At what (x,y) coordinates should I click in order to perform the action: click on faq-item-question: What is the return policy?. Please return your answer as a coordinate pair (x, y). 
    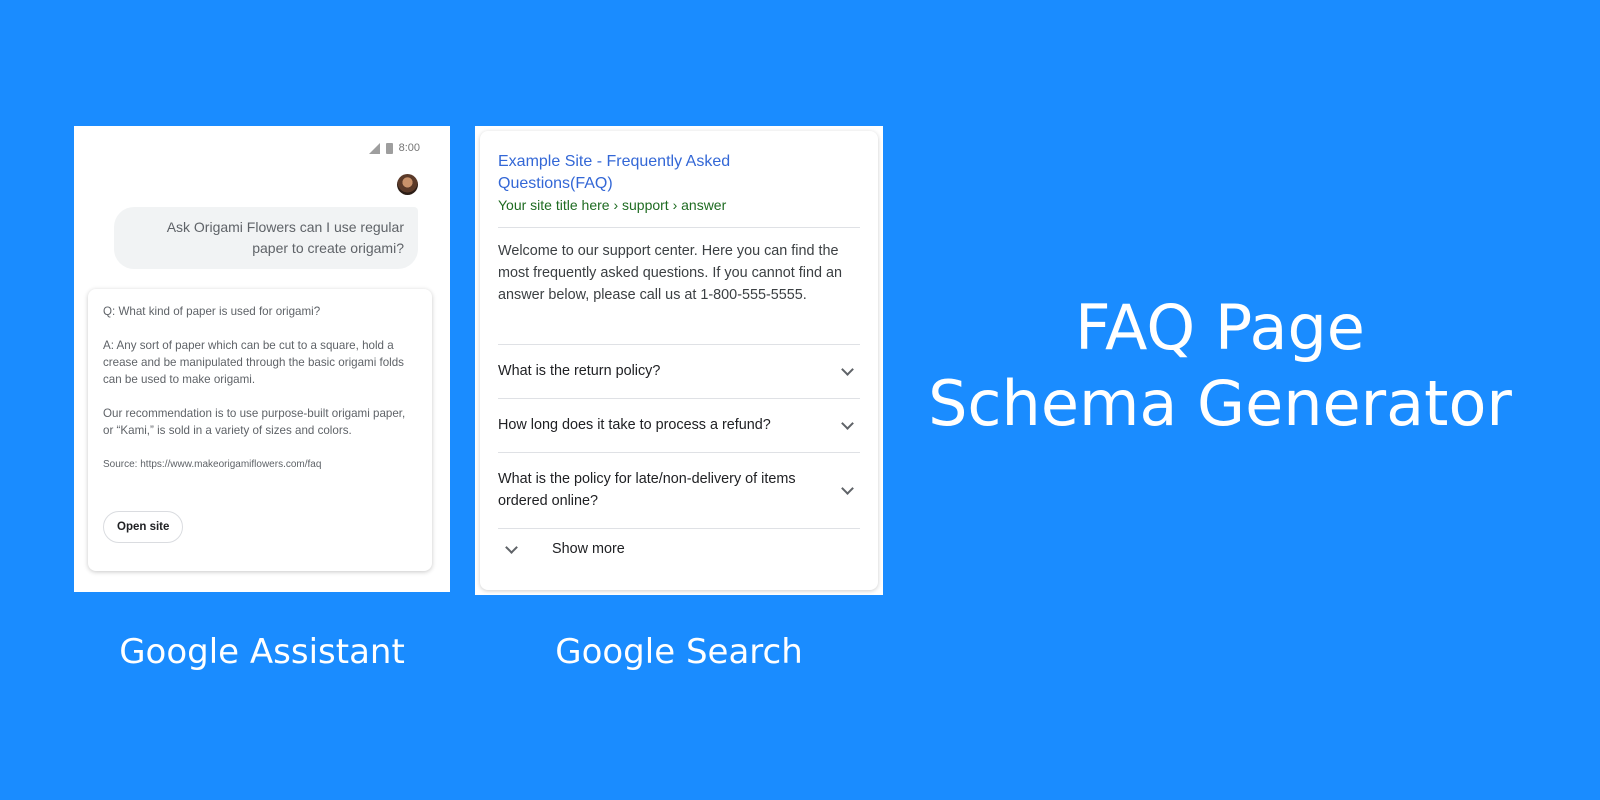
    Looking at the image, I should click on (579, 371).